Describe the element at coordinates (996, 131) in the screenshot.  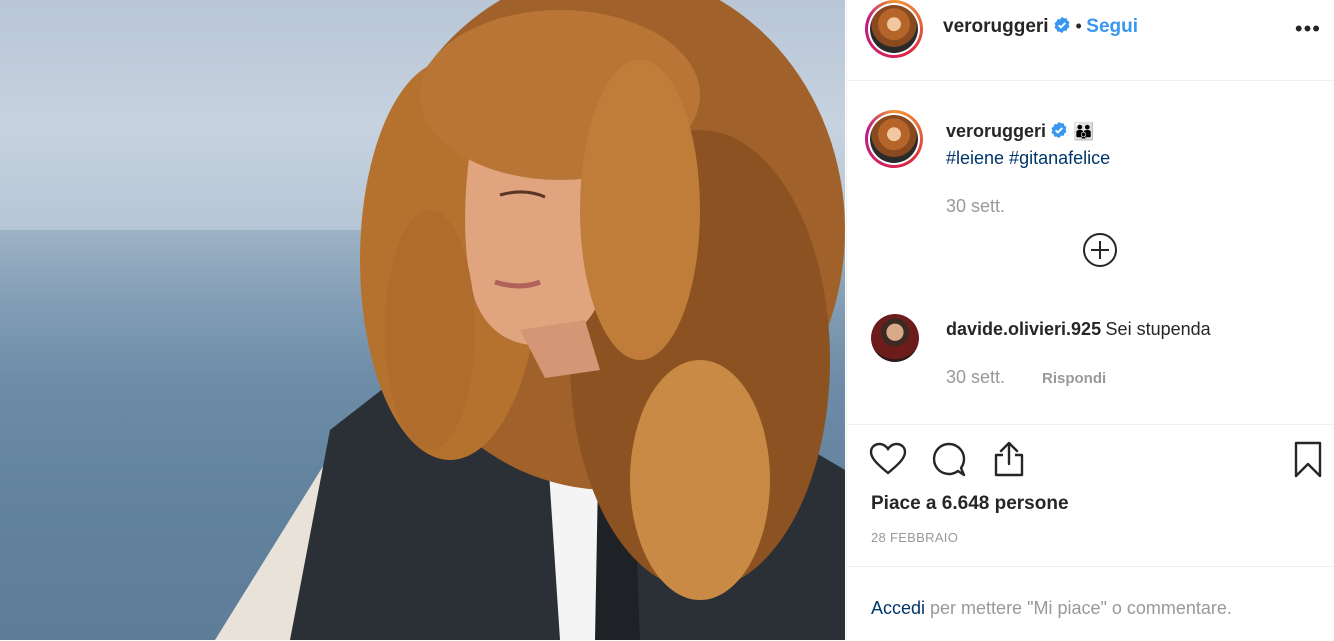
I see `caption-username: veroruggeri` at that location.